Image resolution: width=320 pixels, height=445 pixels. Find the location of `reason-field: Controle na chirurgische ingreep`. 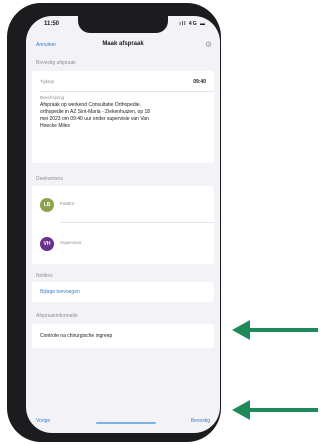

reason-field: Controle na chirurgische ingreep is located at coordinates (123, 336).